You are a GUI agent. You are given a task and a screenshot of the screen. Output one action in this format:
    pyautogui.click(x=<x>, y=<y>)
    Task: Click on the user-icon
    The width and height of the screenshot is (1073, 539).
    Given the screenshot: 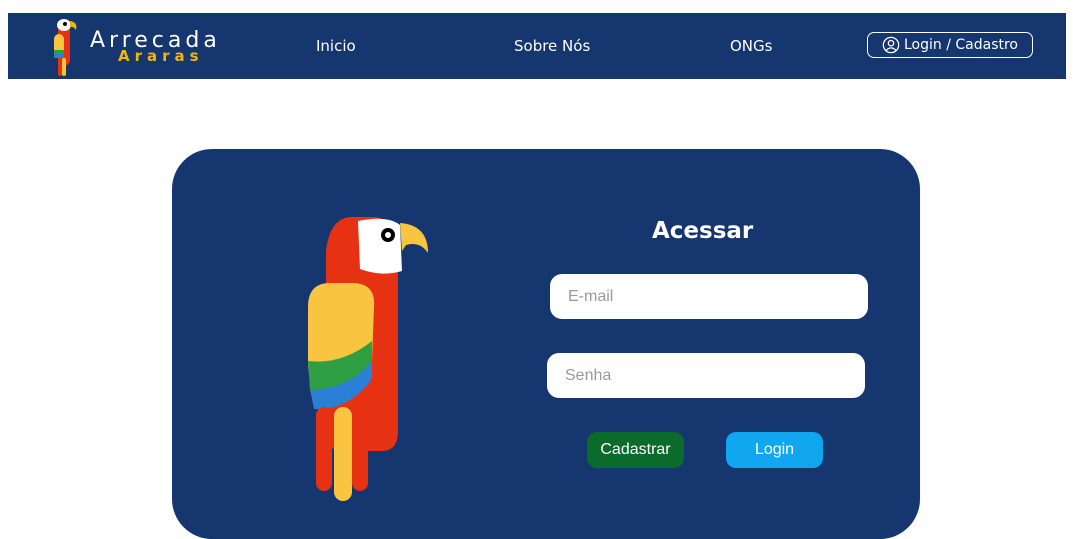 What is the action you would take?
    pyautogui.click(x=891, y=45)
    